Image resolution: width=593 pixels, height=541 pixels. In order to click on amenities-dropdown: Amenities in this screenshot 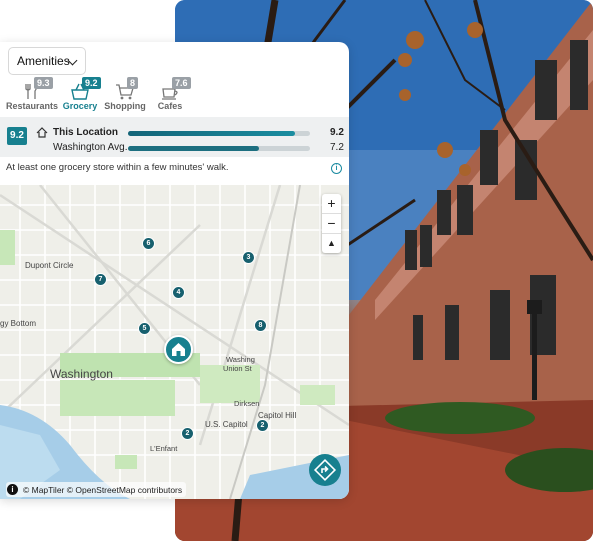, I will do `click(47, 61)`.